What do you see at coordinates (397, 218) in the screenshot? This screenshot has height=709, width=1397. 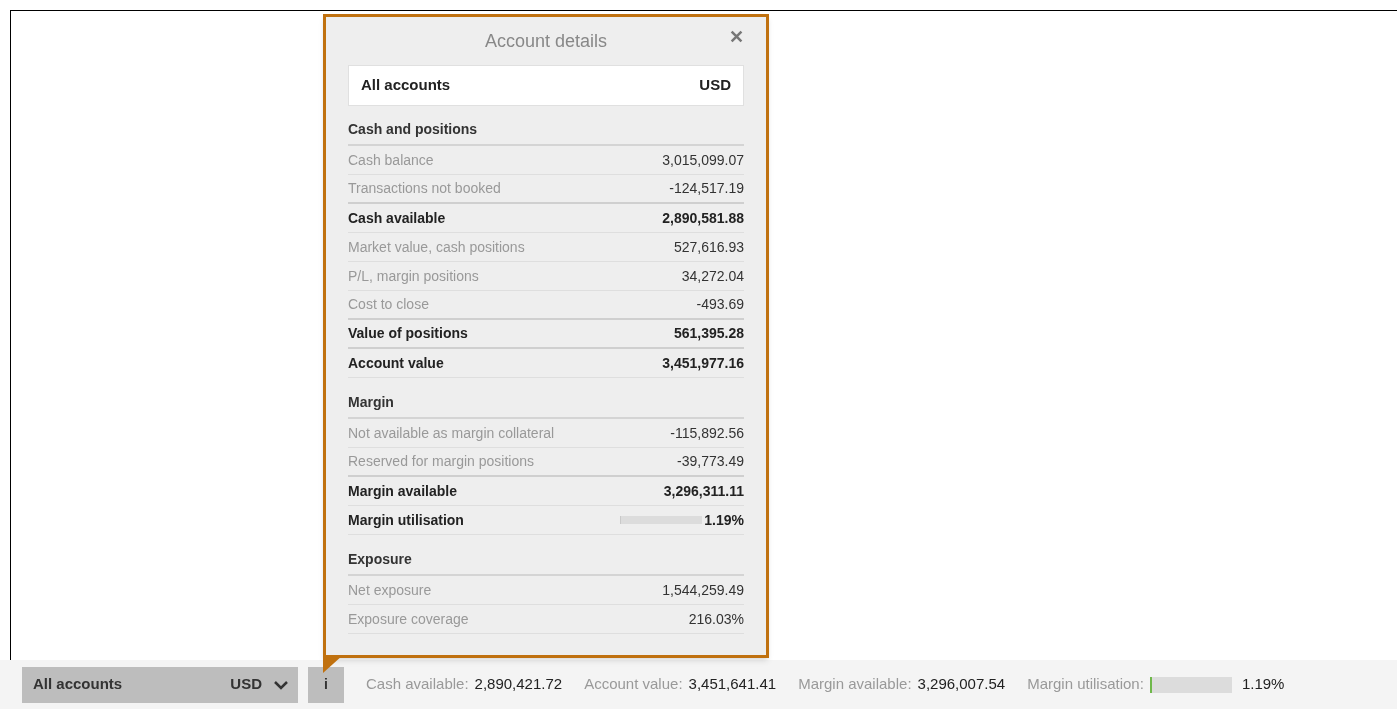 I see `row-label: Cash available` at bounding box center [397, 218].